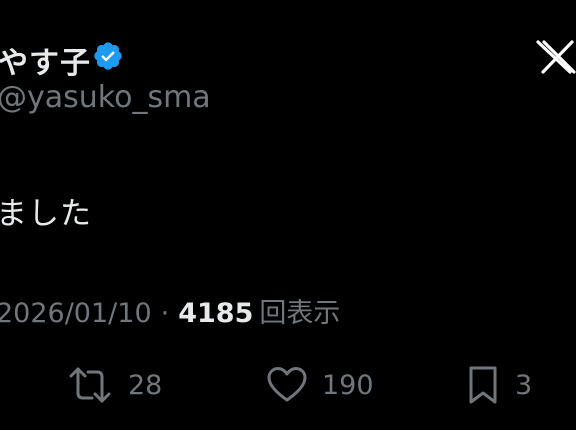  I want to click on author-display-name: やす子, so click(45, 60).